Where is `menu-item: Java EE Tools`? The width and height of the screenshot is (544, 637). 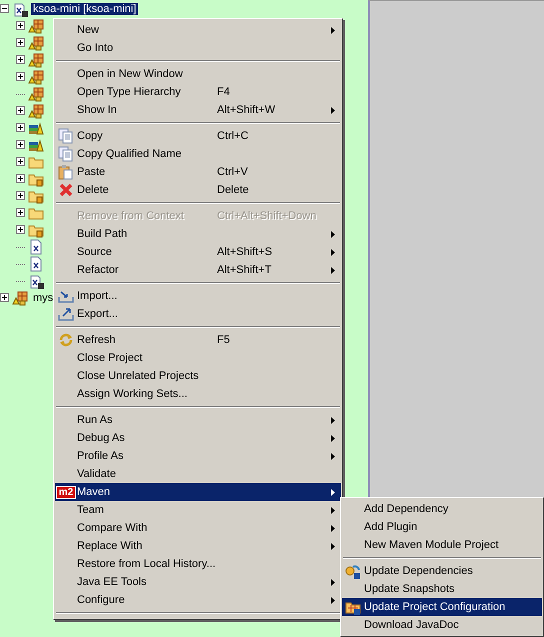
menu-item: Java EE Tools is located at coordinates (198, 582).